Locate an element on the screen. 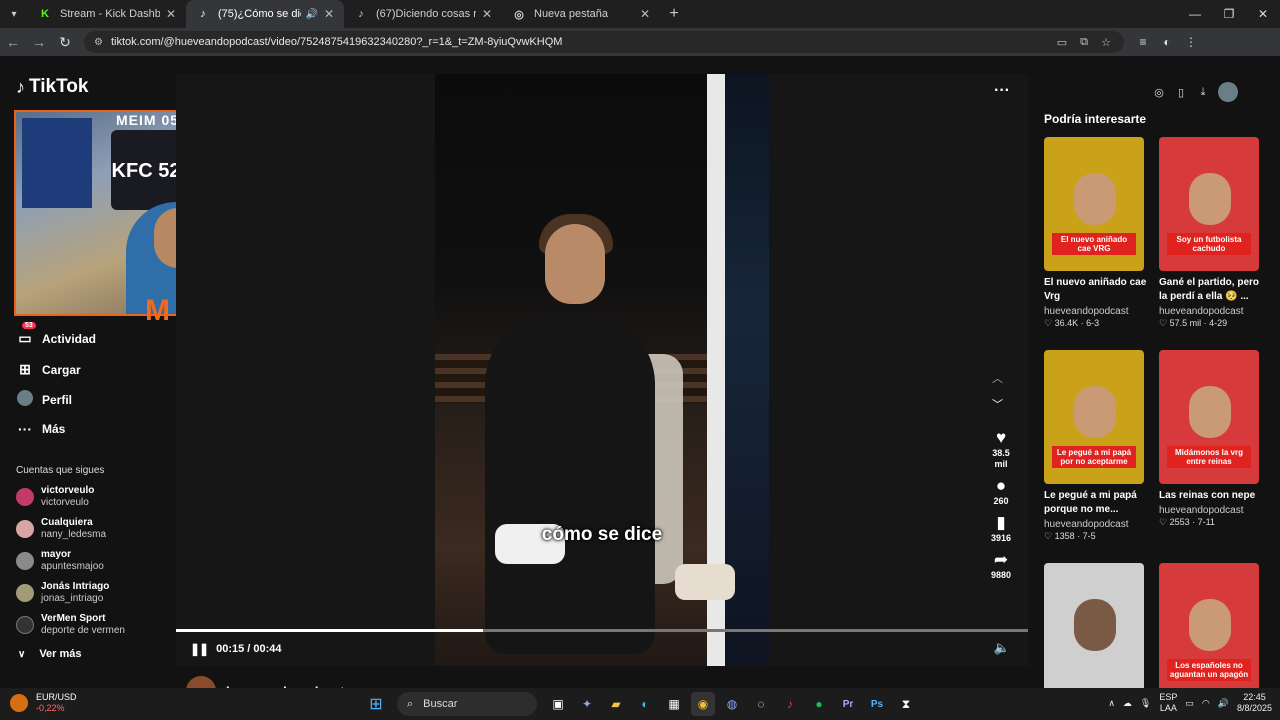 The width and height of the screenshot is (1280, 720). chrome-icon: ◉ is located at coordinates (703, 704).